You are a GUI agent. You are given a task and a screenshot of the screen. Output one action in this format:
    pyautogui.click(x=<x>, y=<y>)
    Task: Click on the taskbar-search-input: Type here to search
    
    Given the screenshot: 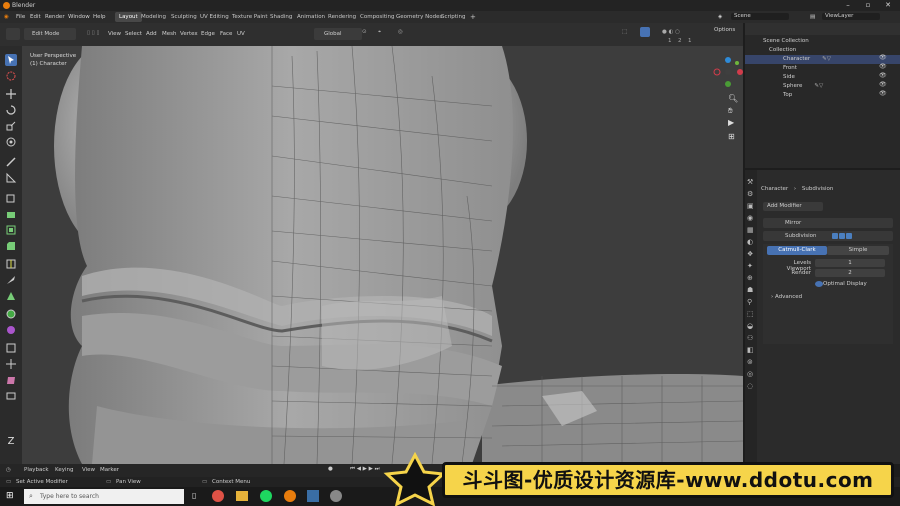 What is the action you would take?
    pyautogui.click(x=104, y=496)
    